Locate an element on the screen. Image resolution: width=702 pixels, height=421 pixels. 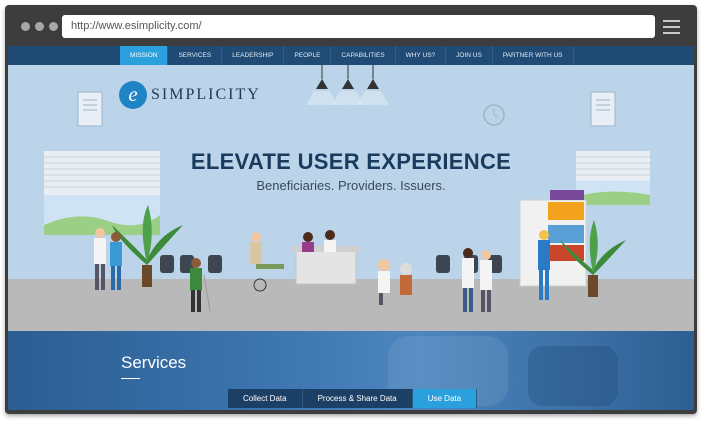
tab-use-data: Use Data is located at coordinates (445, 398).